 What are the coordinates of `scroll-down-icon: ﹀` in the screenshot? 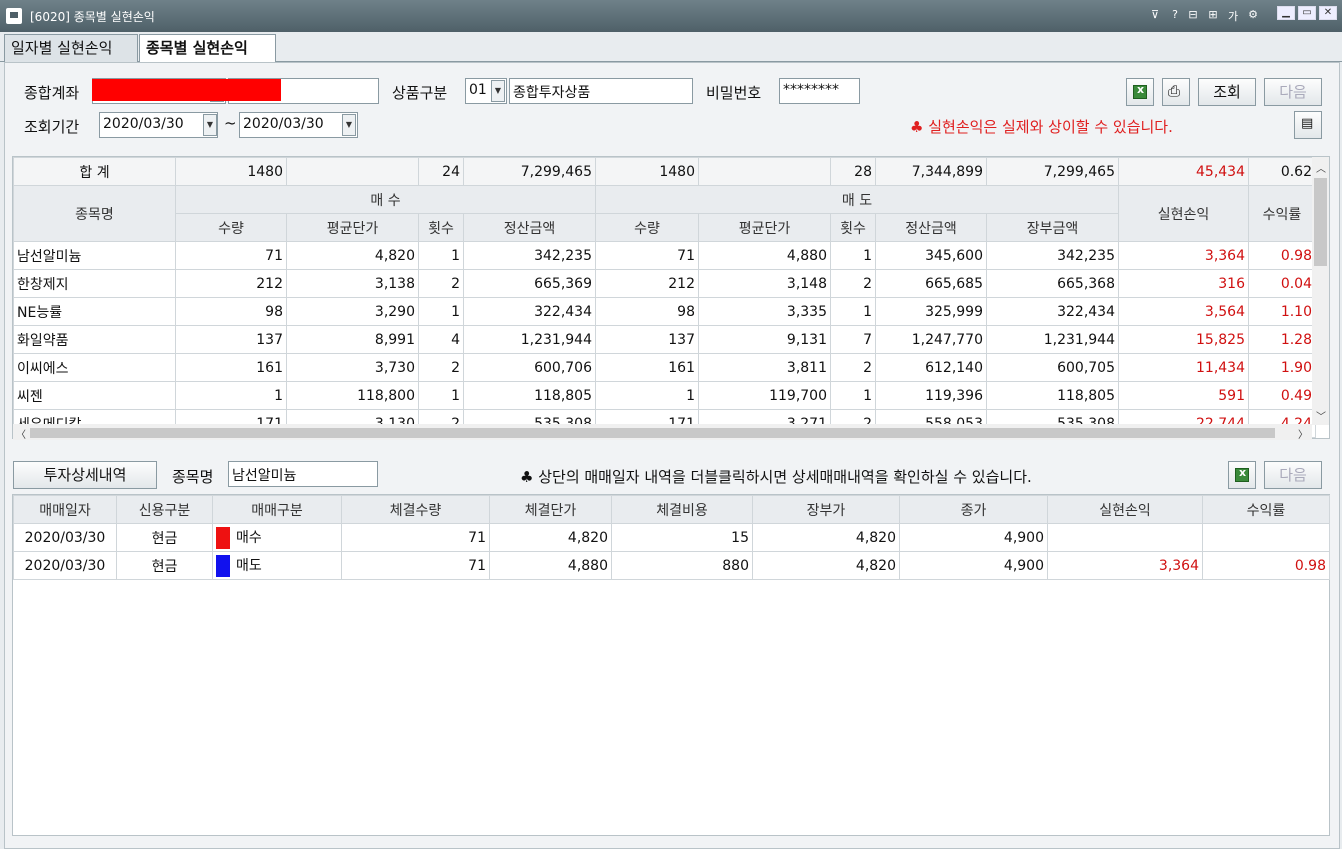 It's located at (1321, 415).